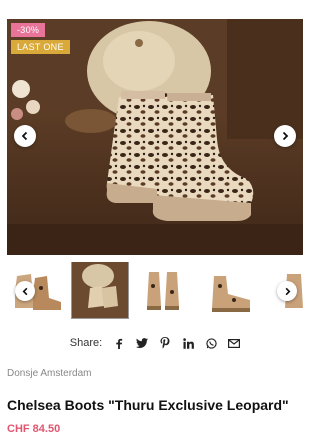 Image resolution: width=320 pixels, height=434 pixels. What do you see at coordinates (165, 343) in the screenshot?
I see `pinterest-icon` at bounding box center [165, 343].